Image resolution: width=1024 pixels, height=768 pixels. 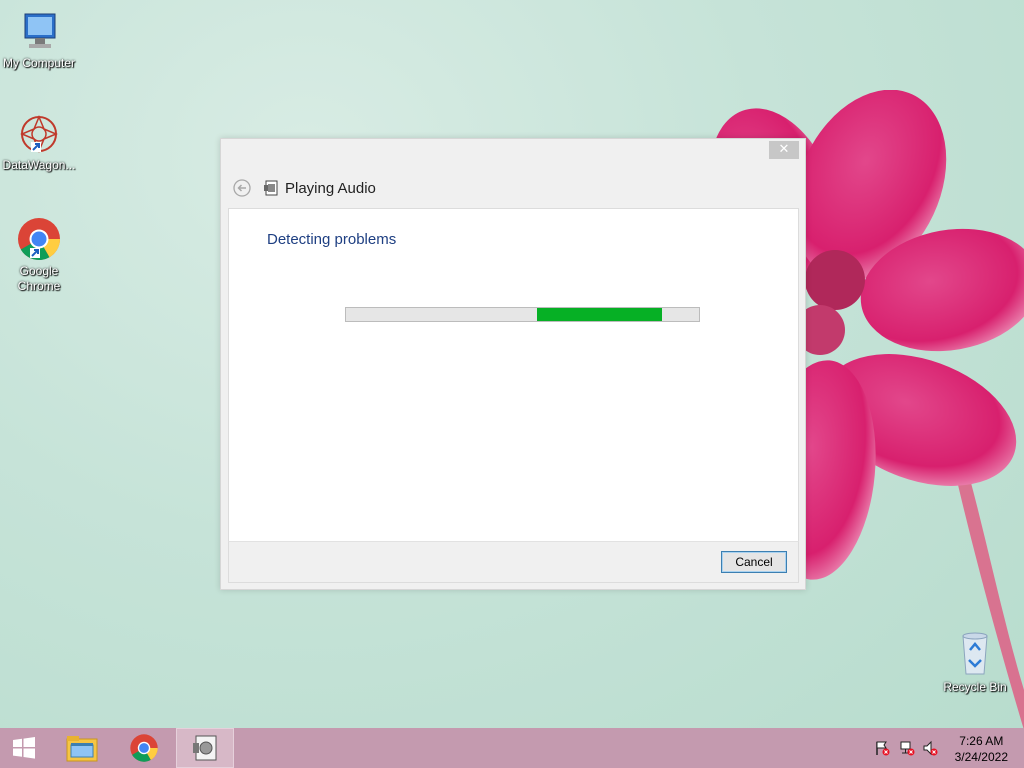 What do you see at coordinates (981, 741) in the screenshot?
I see `clock-time: 7:26 AM` at bounding box center [981, 741].